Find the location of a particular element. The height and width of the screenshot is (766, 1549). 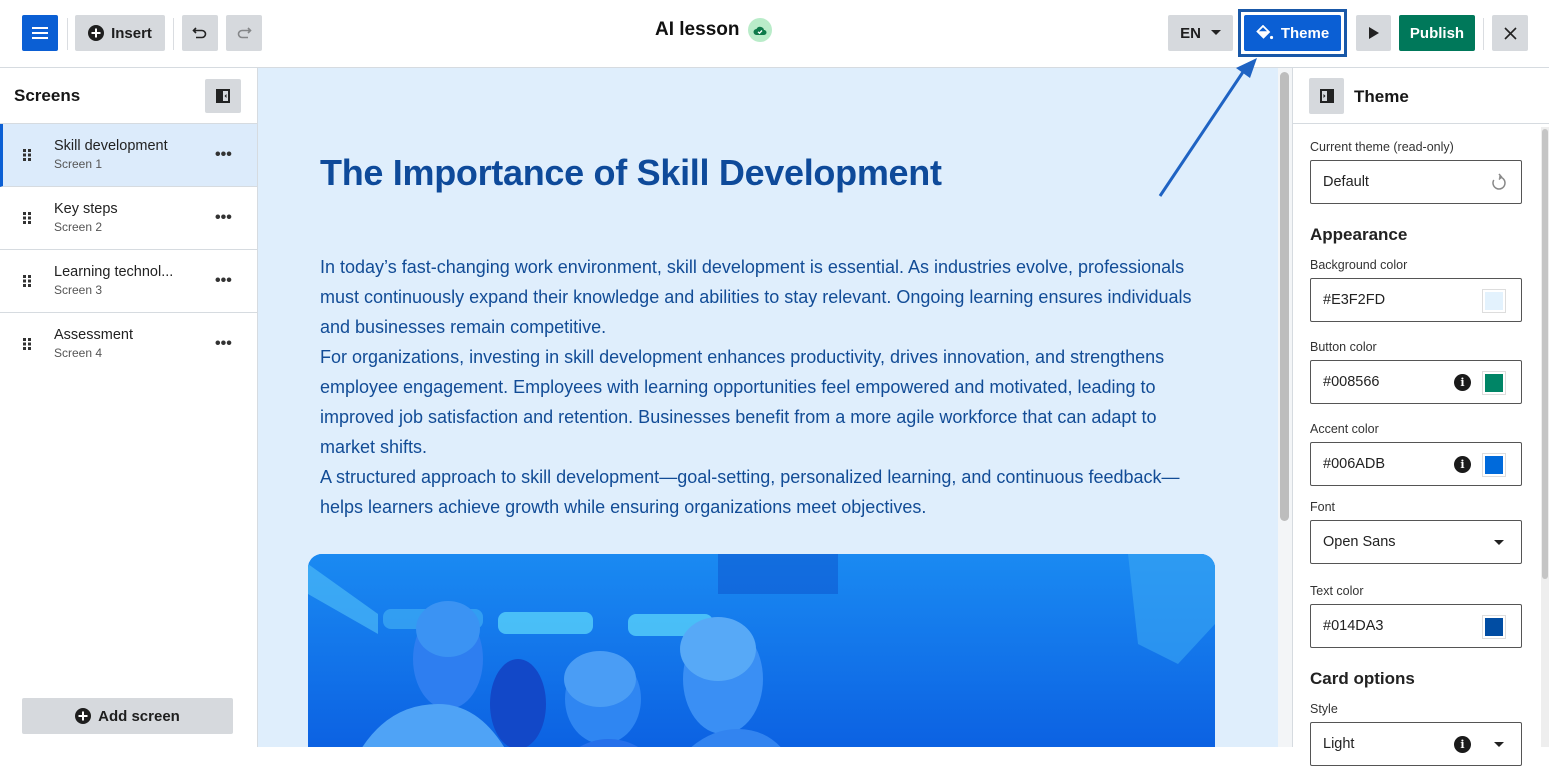

theme-button-highlight: Theme is located at coordinates (1292, 33).